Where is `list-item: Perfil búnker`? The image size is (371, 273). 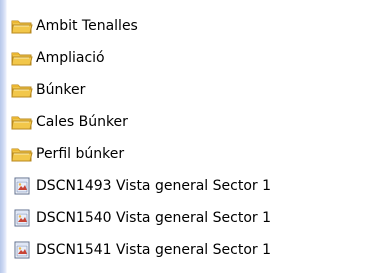
list-item: Perfil búnker is located at coordinates (185, 154).